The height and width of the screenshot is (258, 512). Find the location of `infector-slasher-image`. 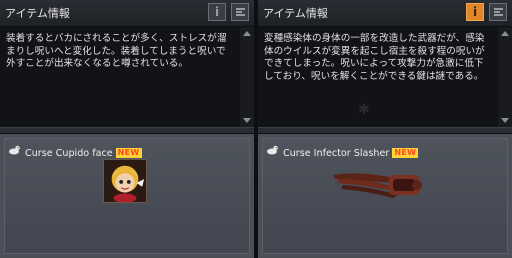

infector-slasher-image is located at coordinates (379, 181).